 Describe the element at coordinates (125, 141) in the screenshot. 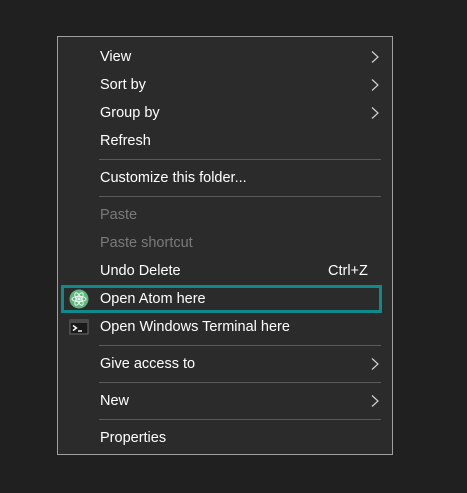

I see `menu-item-label: Refresh` at that location.